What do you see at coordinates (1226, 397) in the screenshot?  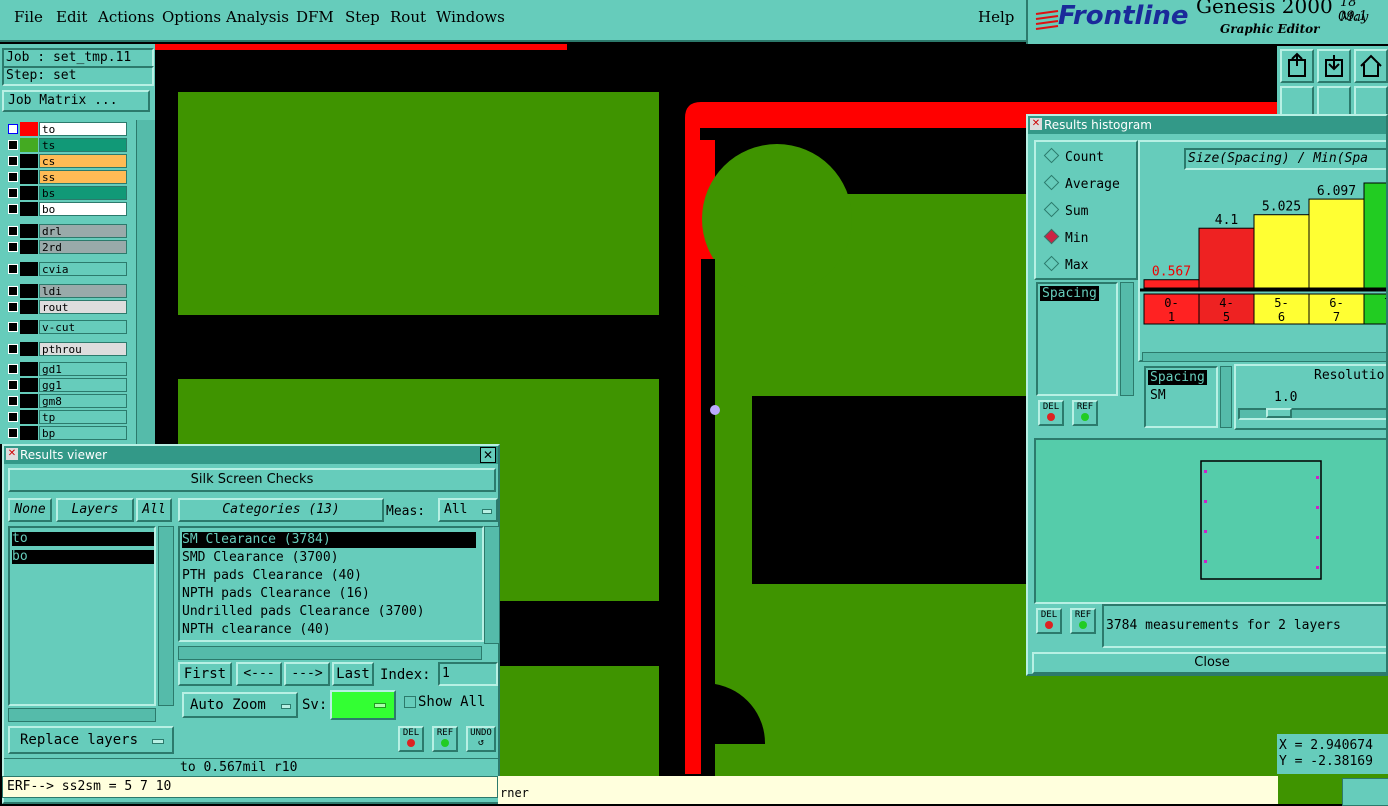 I see `measure-scrollbar` at bounding box center [1226, 397].